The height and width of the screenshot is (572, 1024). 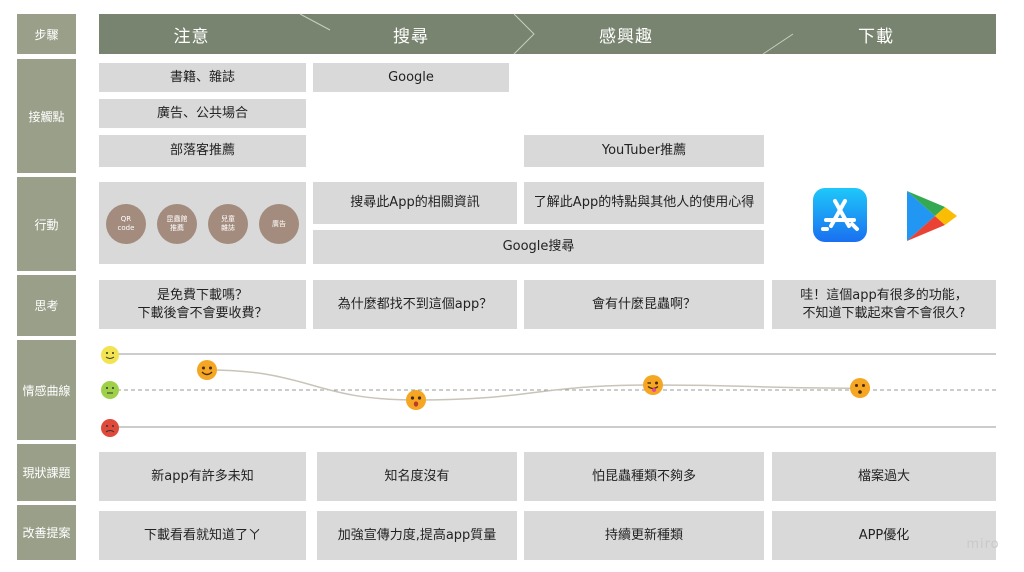 I want to click on whistle-emoji-icon, so click(x=860, y=388).